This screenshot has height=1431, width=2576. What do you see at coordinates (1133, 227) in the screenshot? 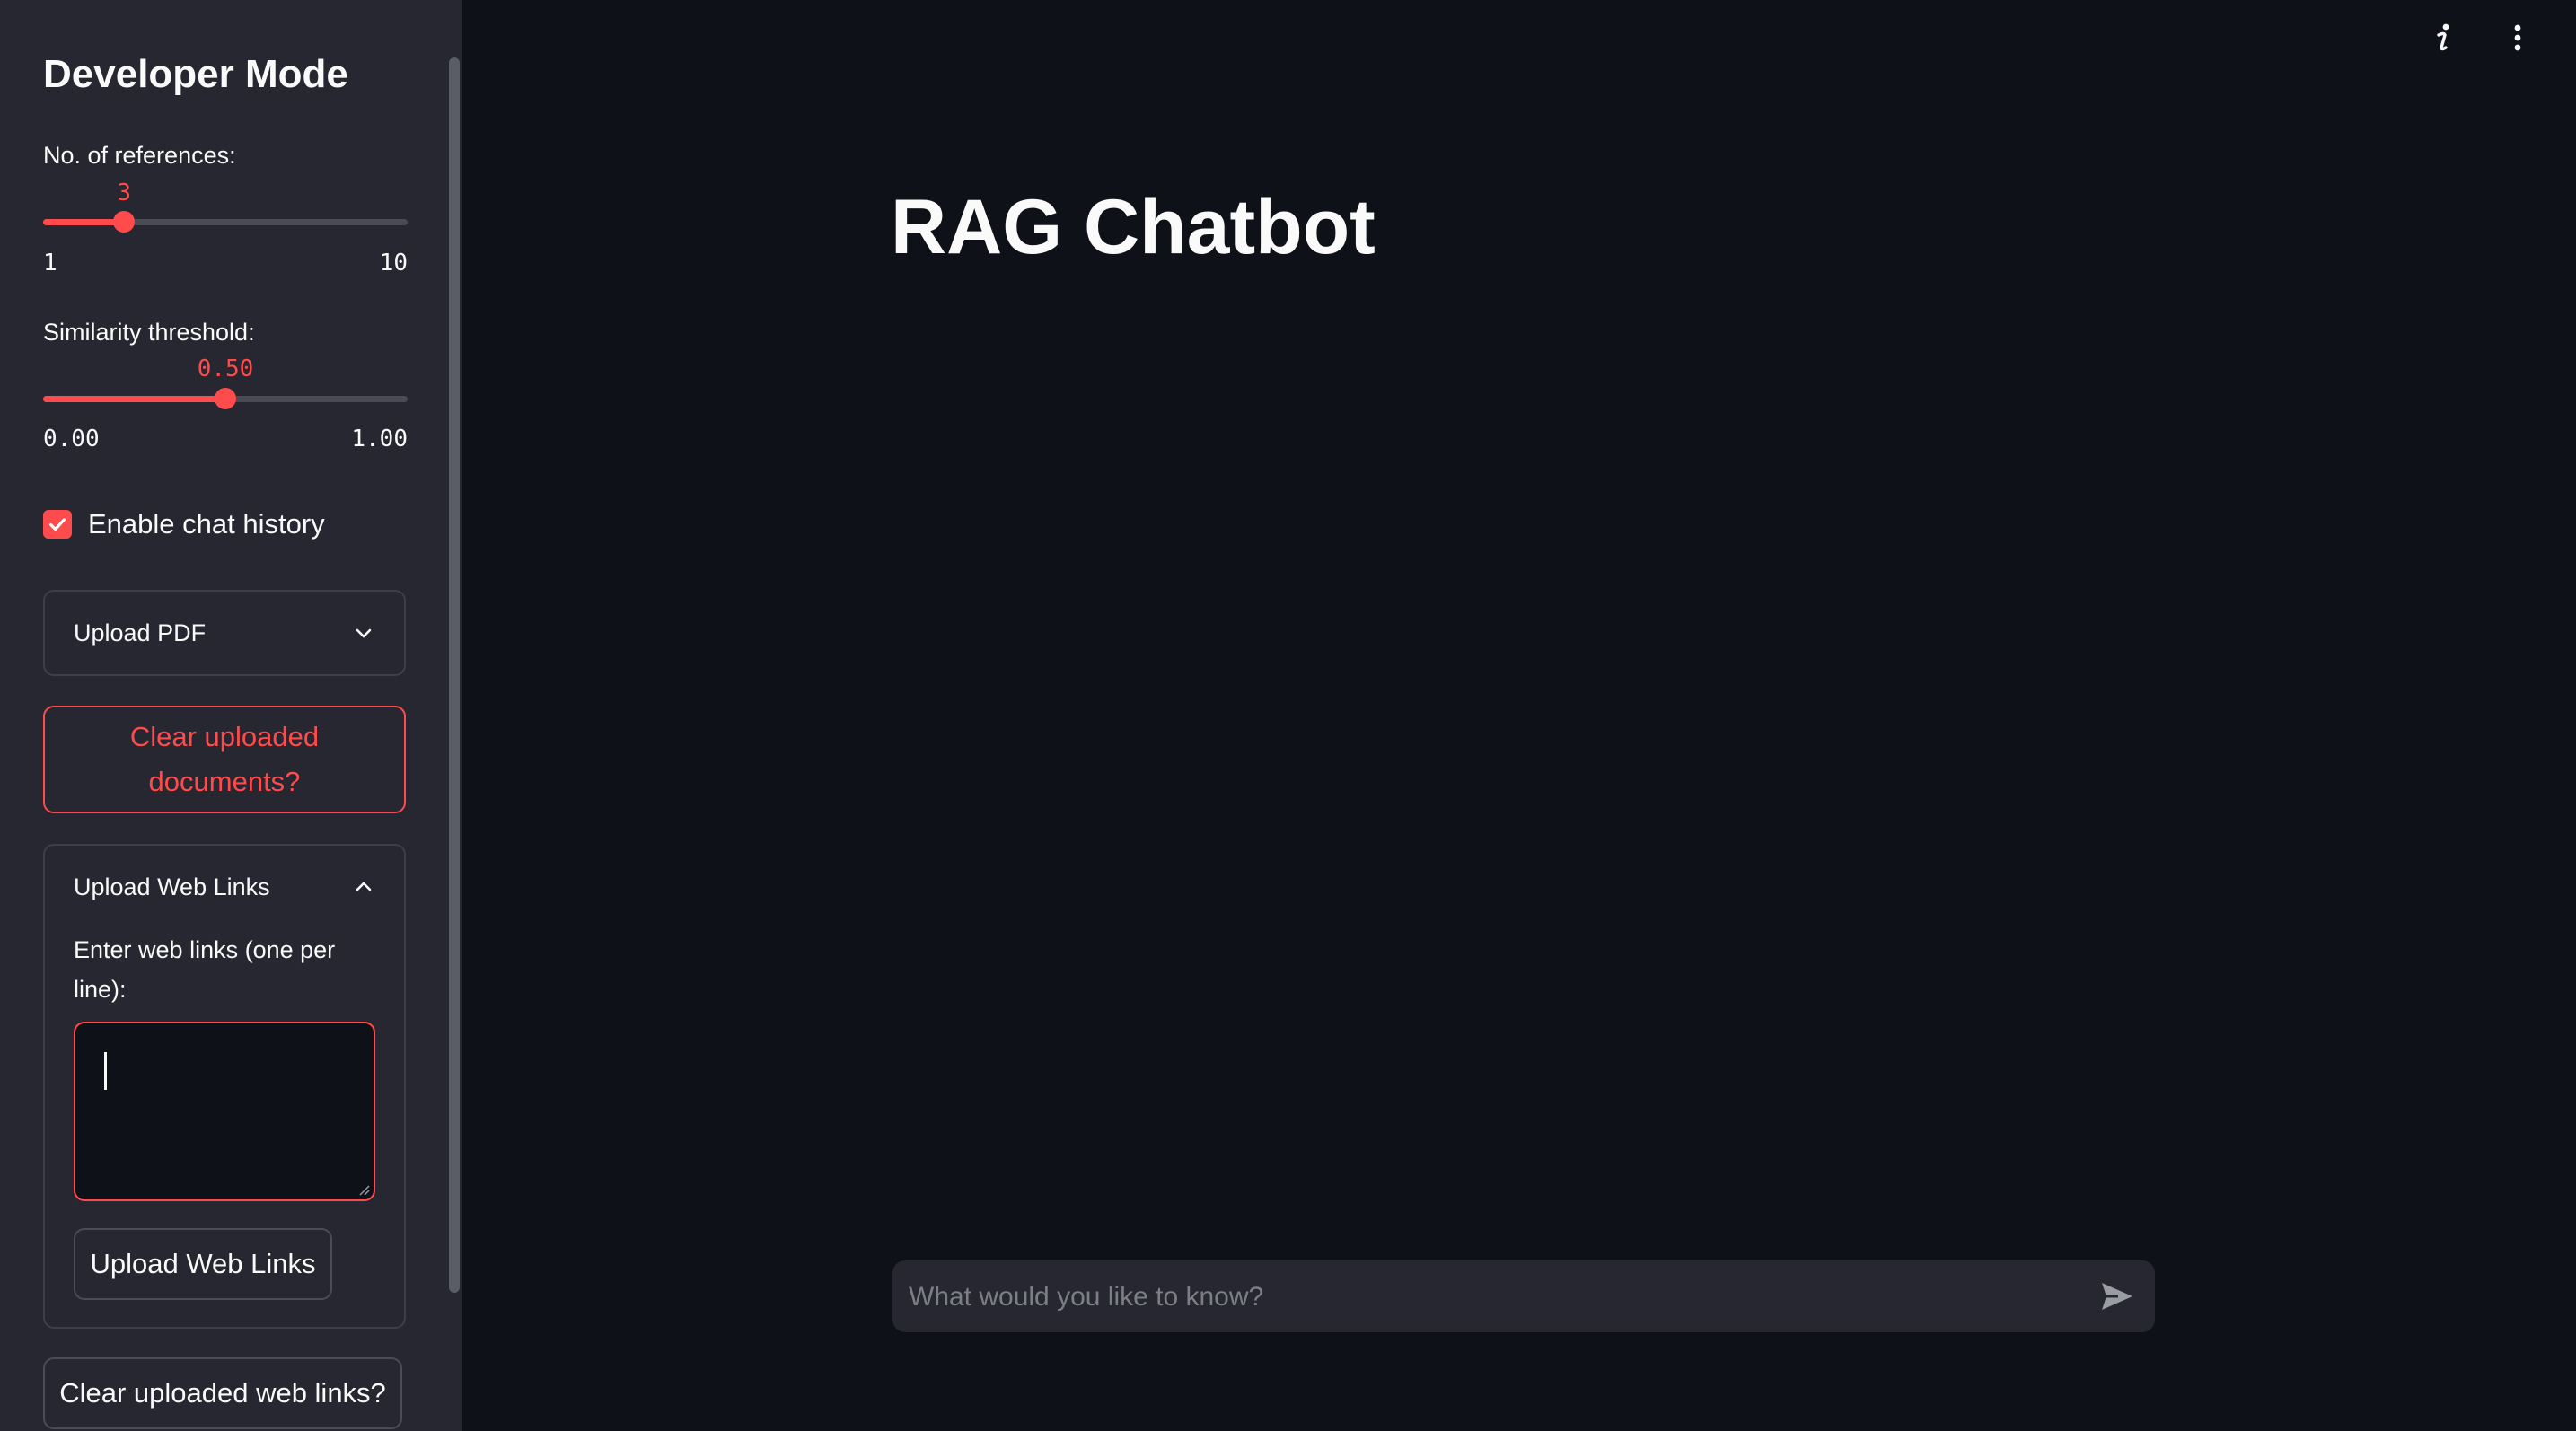
I see `page-title: RAG Chatbot` at bounding box center [1133, 227].